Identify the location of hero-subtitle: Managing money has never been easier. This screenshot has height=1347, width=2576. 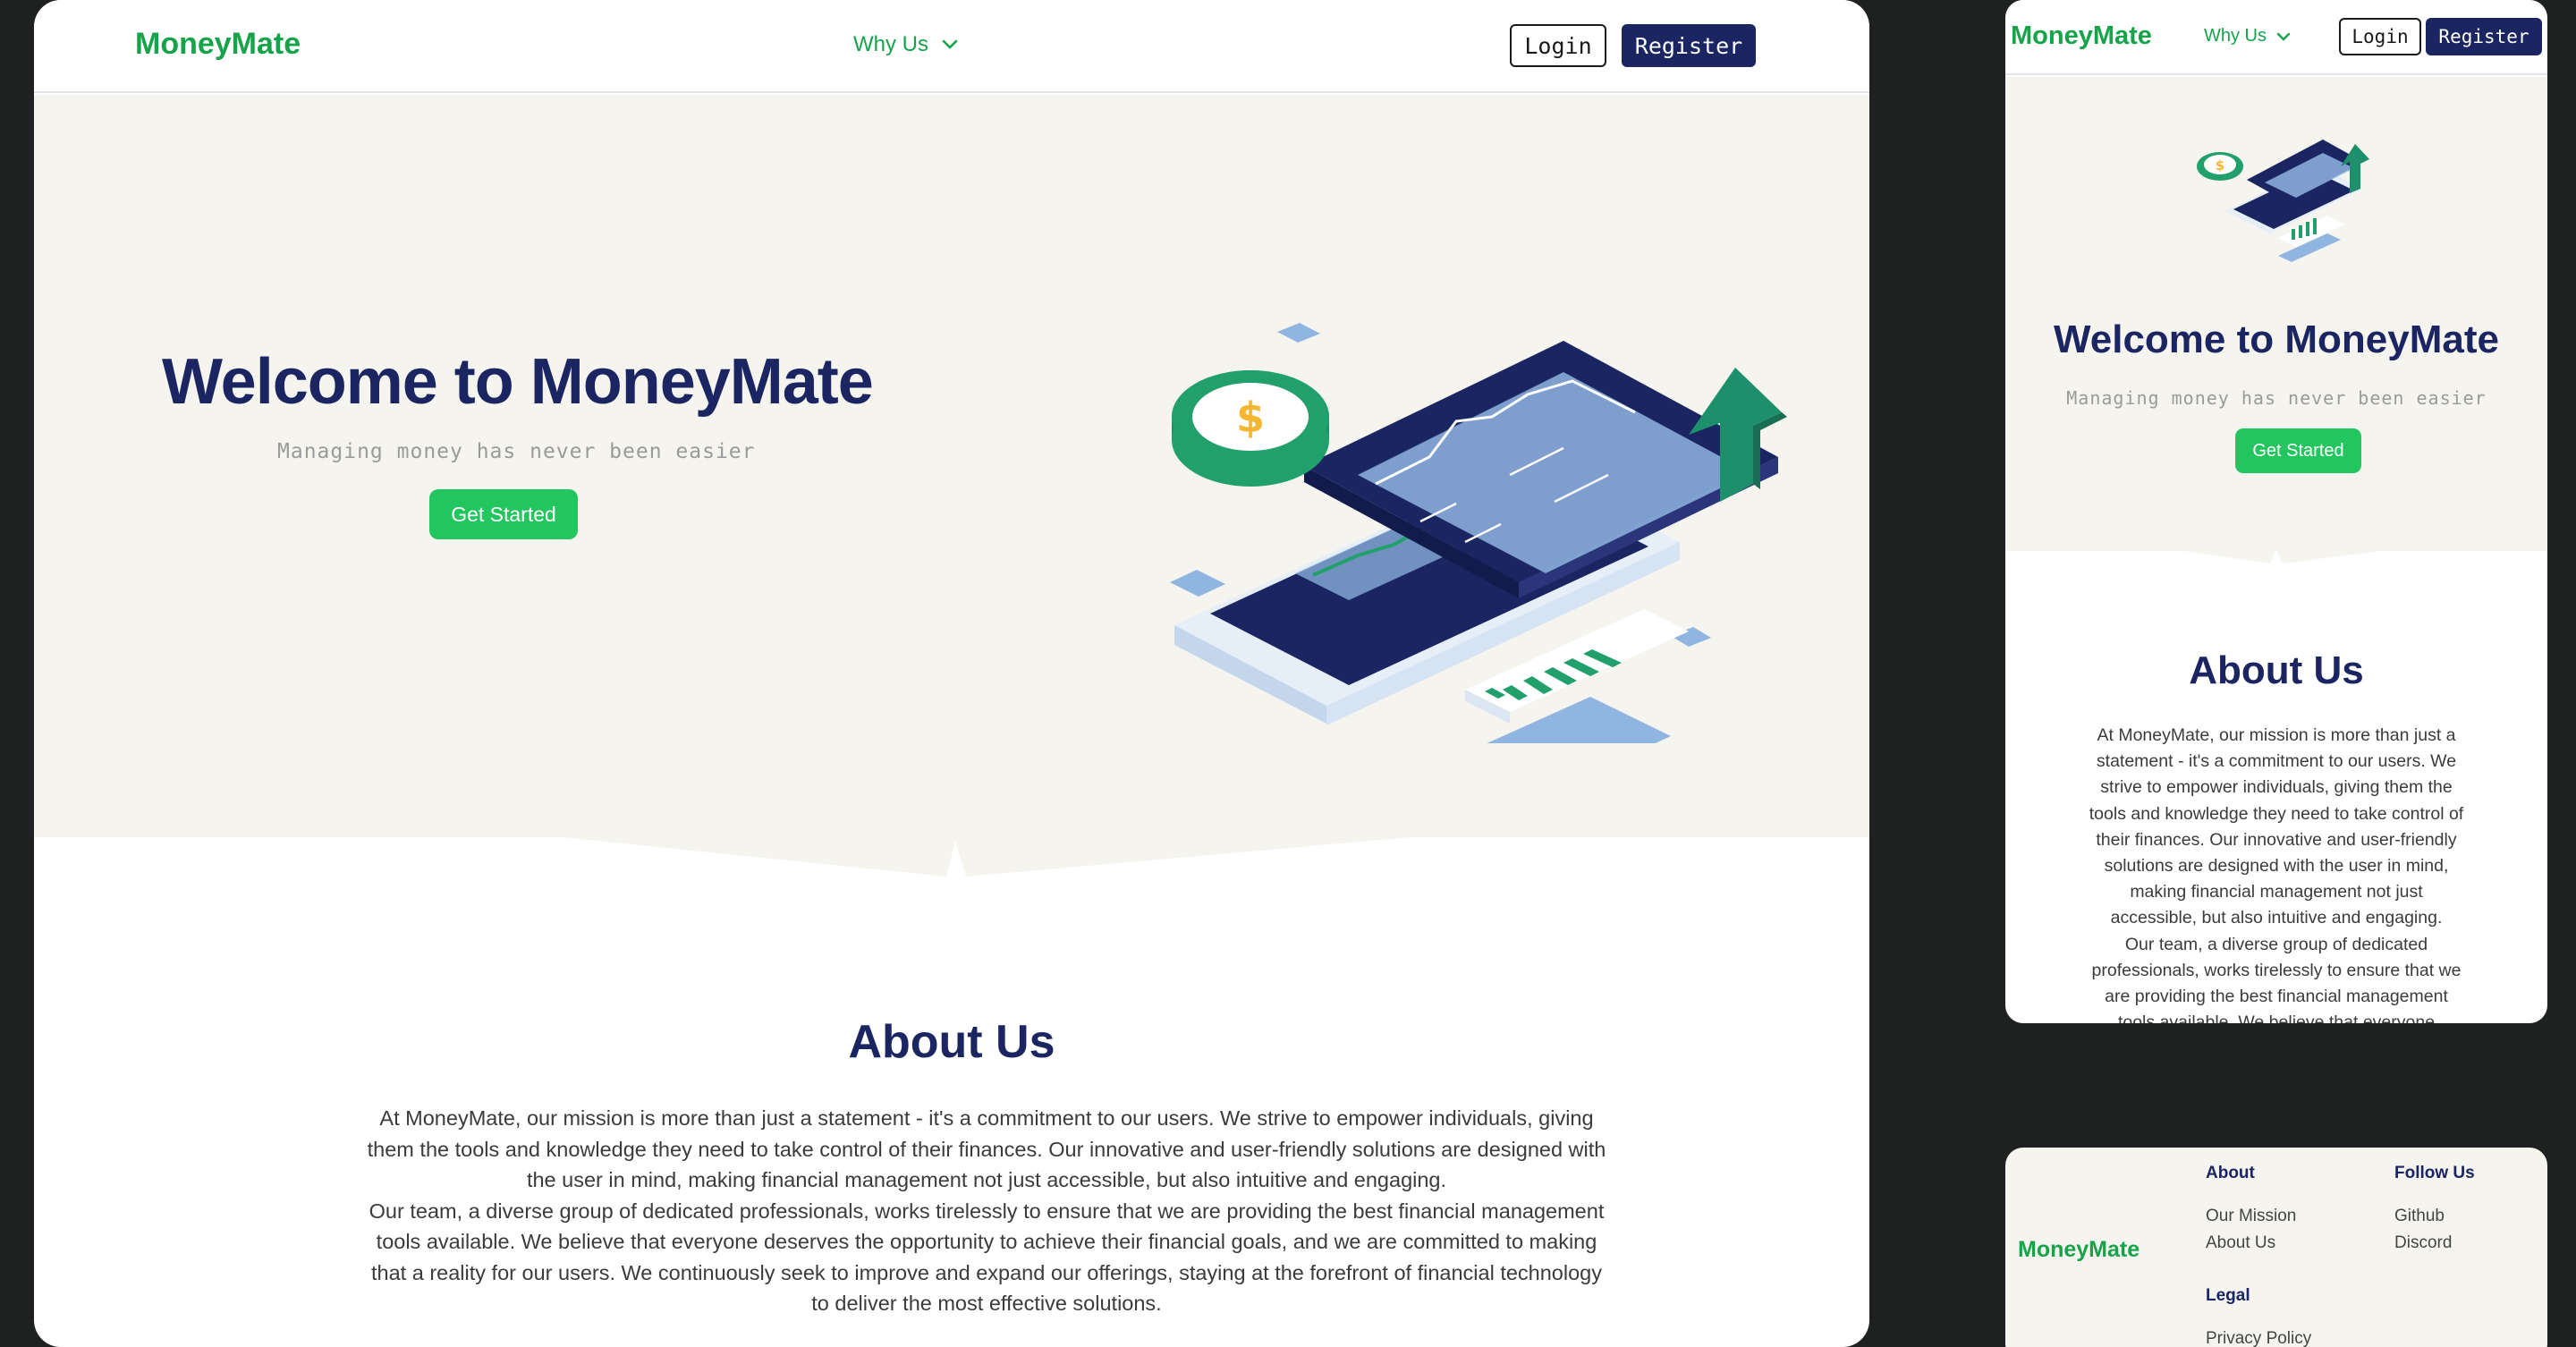
(516, 451).